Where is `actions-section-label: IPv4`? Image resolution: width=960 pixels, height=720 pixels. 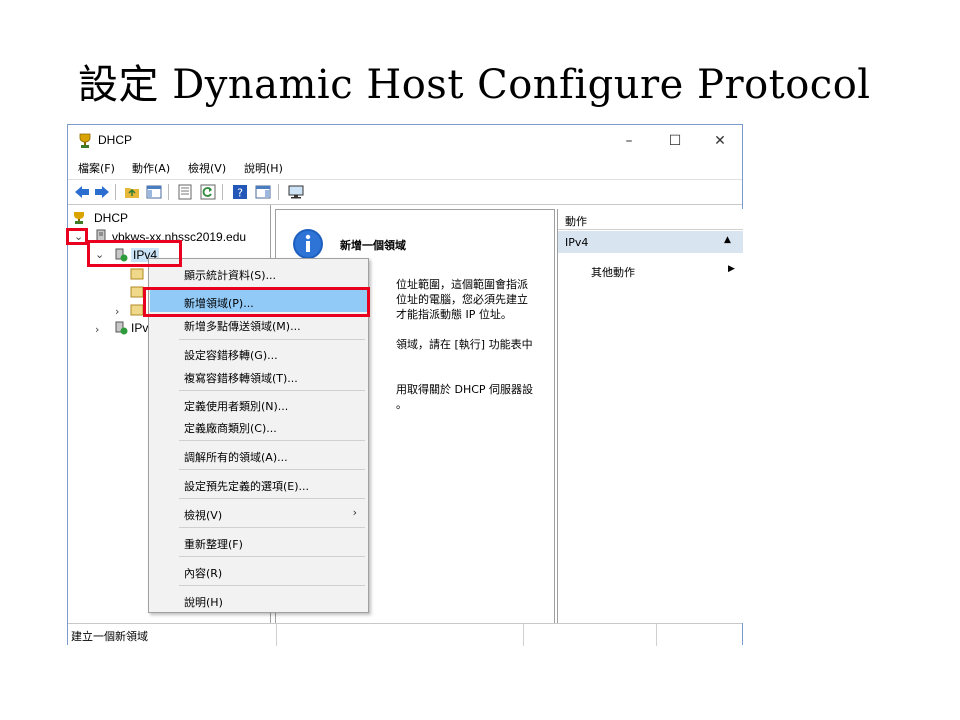
actions-section-label: IPv4 is located at coordinates (577, 242).